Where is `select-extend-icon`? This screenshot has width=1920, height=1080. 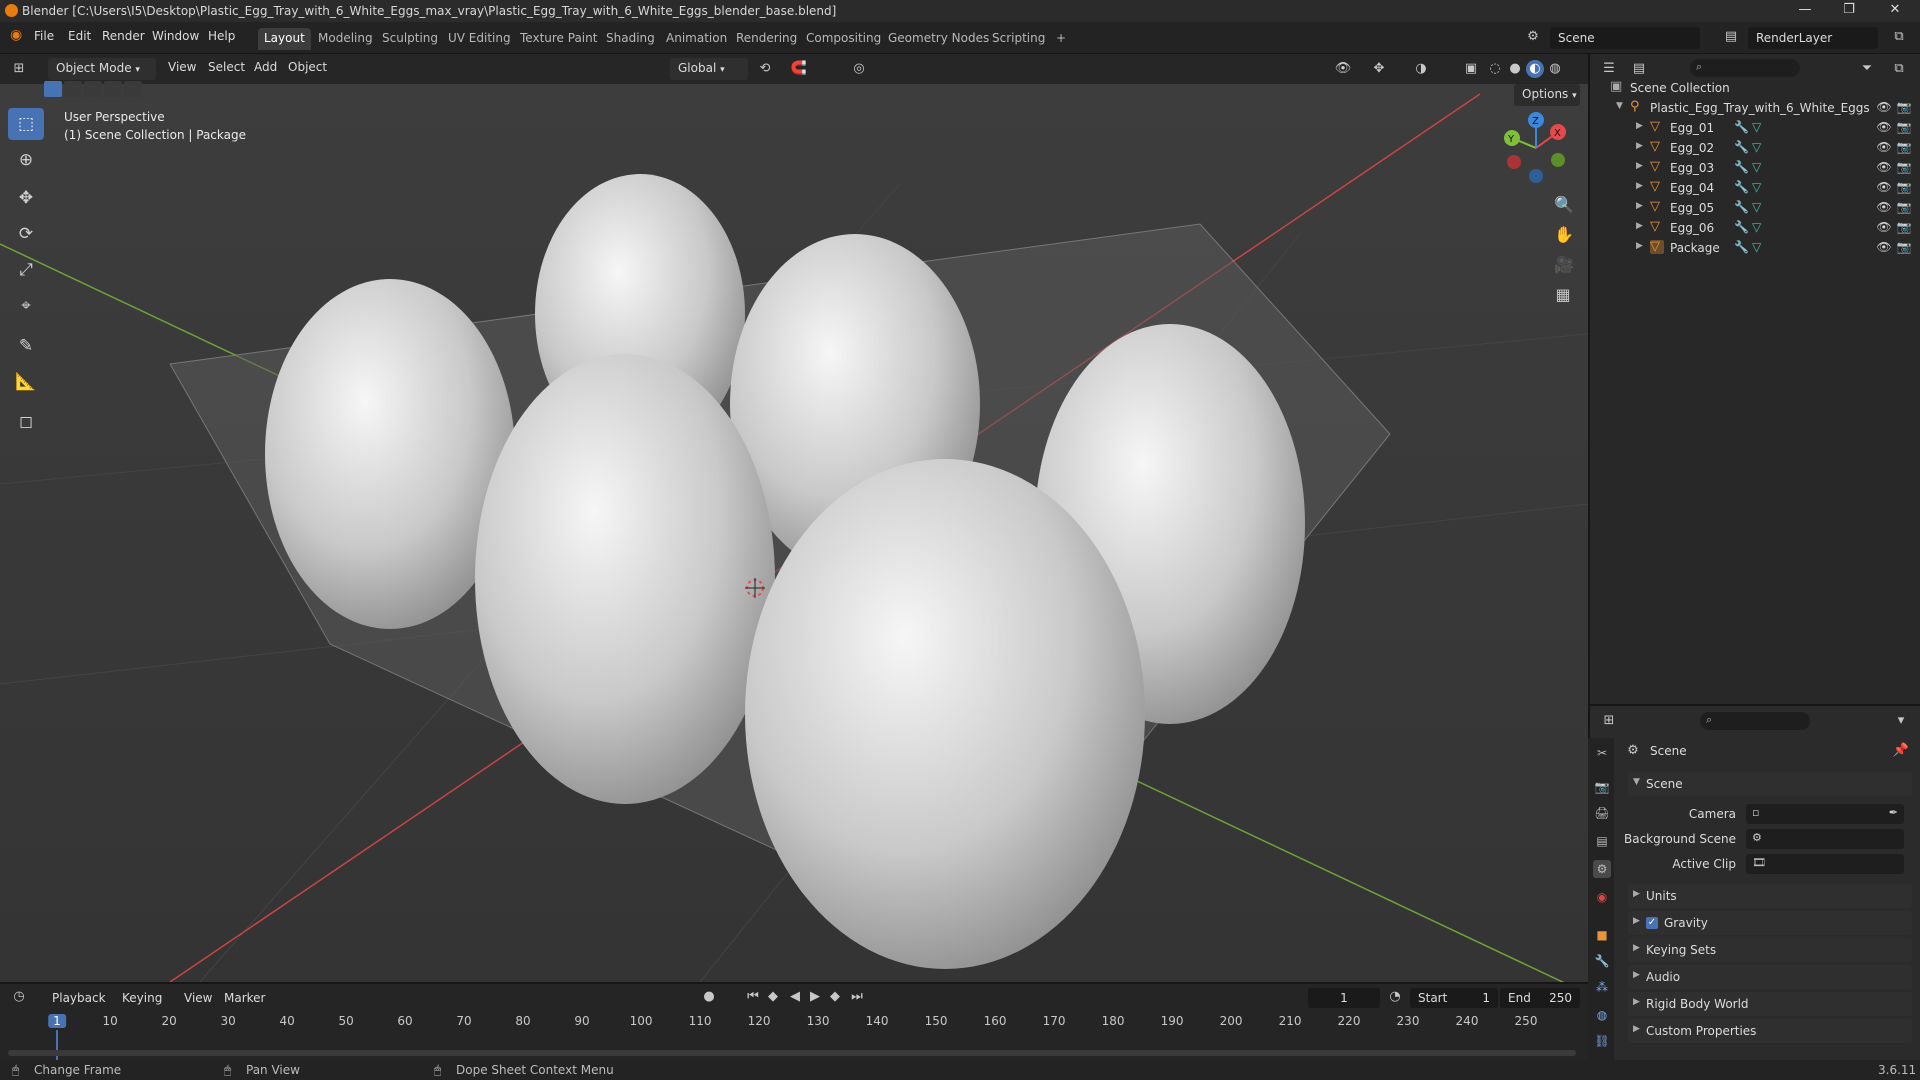 select-extend-icon is located at coordinates (73, 89).